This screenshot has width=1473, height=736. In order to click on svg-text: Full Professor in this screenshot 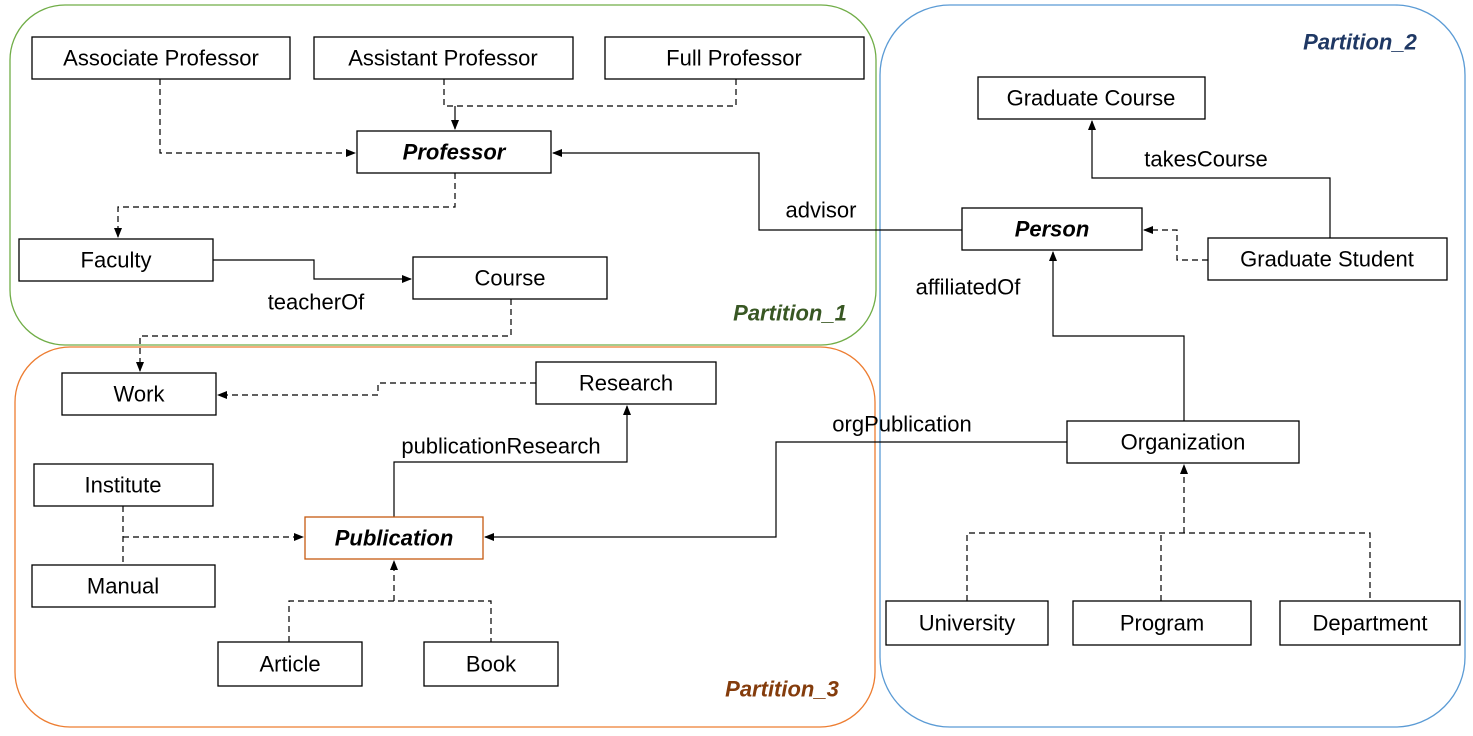, I will do `click(734, 58)`.